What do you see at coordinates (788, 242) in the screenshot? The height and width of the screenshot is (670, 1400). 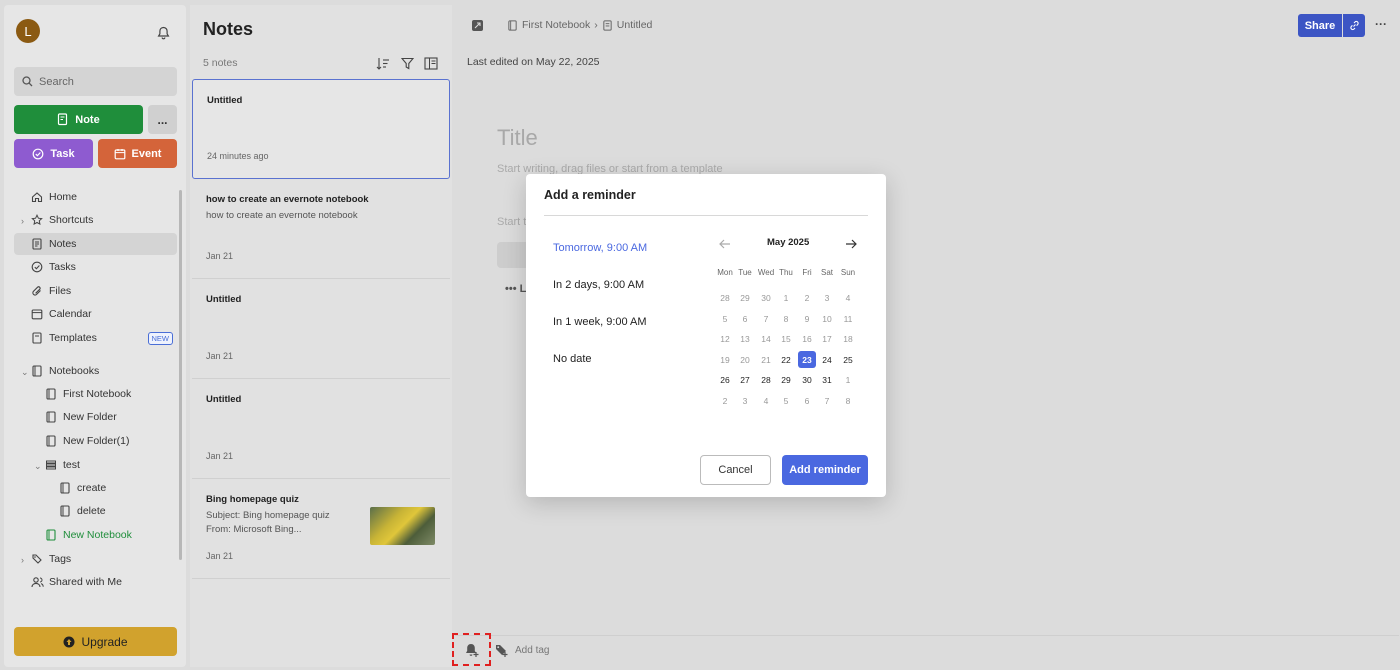 I see `calendar-month: May 2025` at bounding box center [788, 242].